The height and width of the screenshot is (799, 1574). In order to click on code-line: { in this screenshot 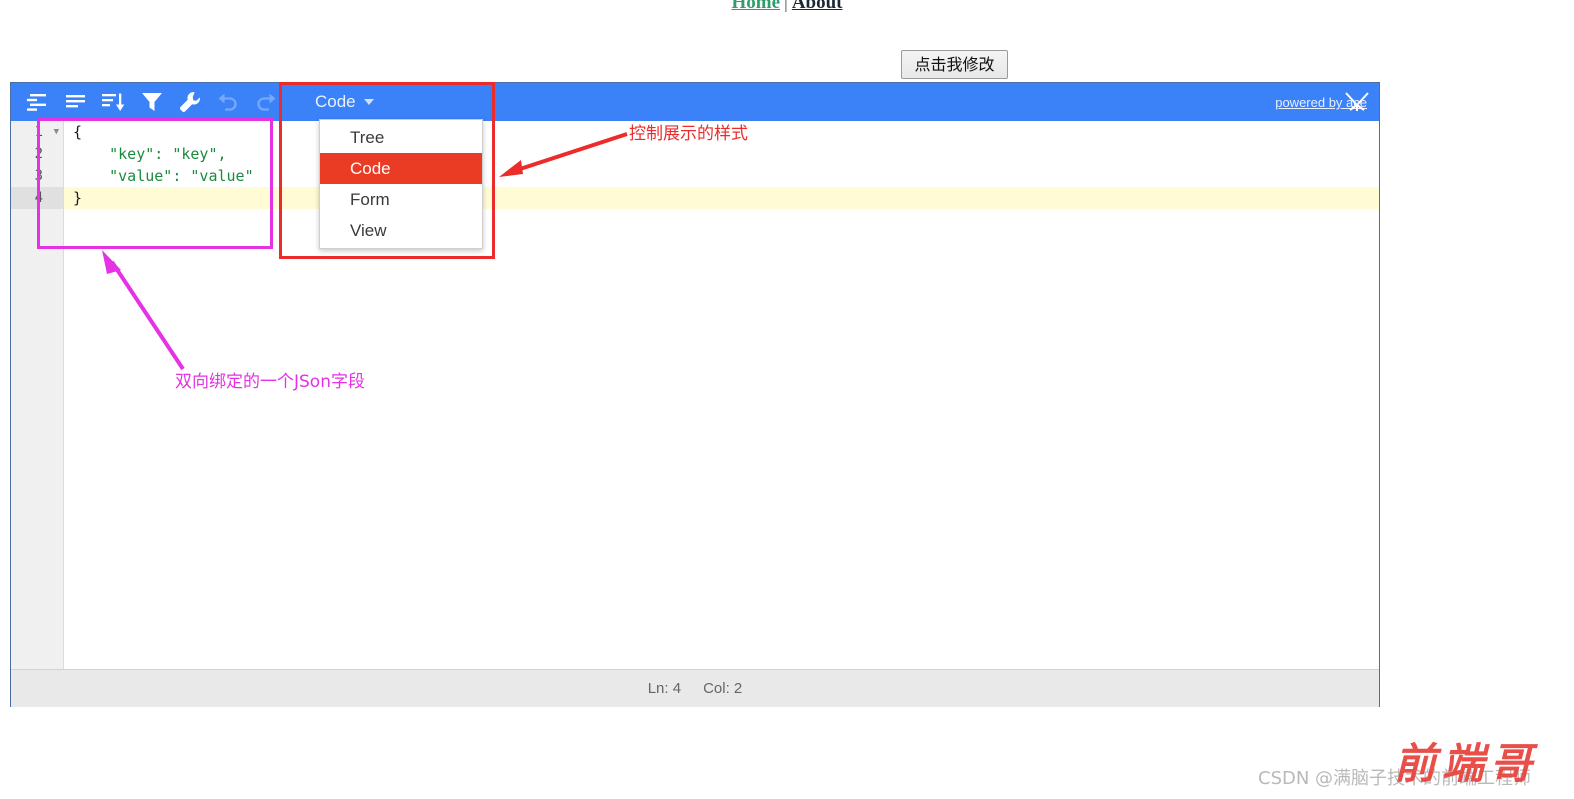, I will do `click(78, 132)`.